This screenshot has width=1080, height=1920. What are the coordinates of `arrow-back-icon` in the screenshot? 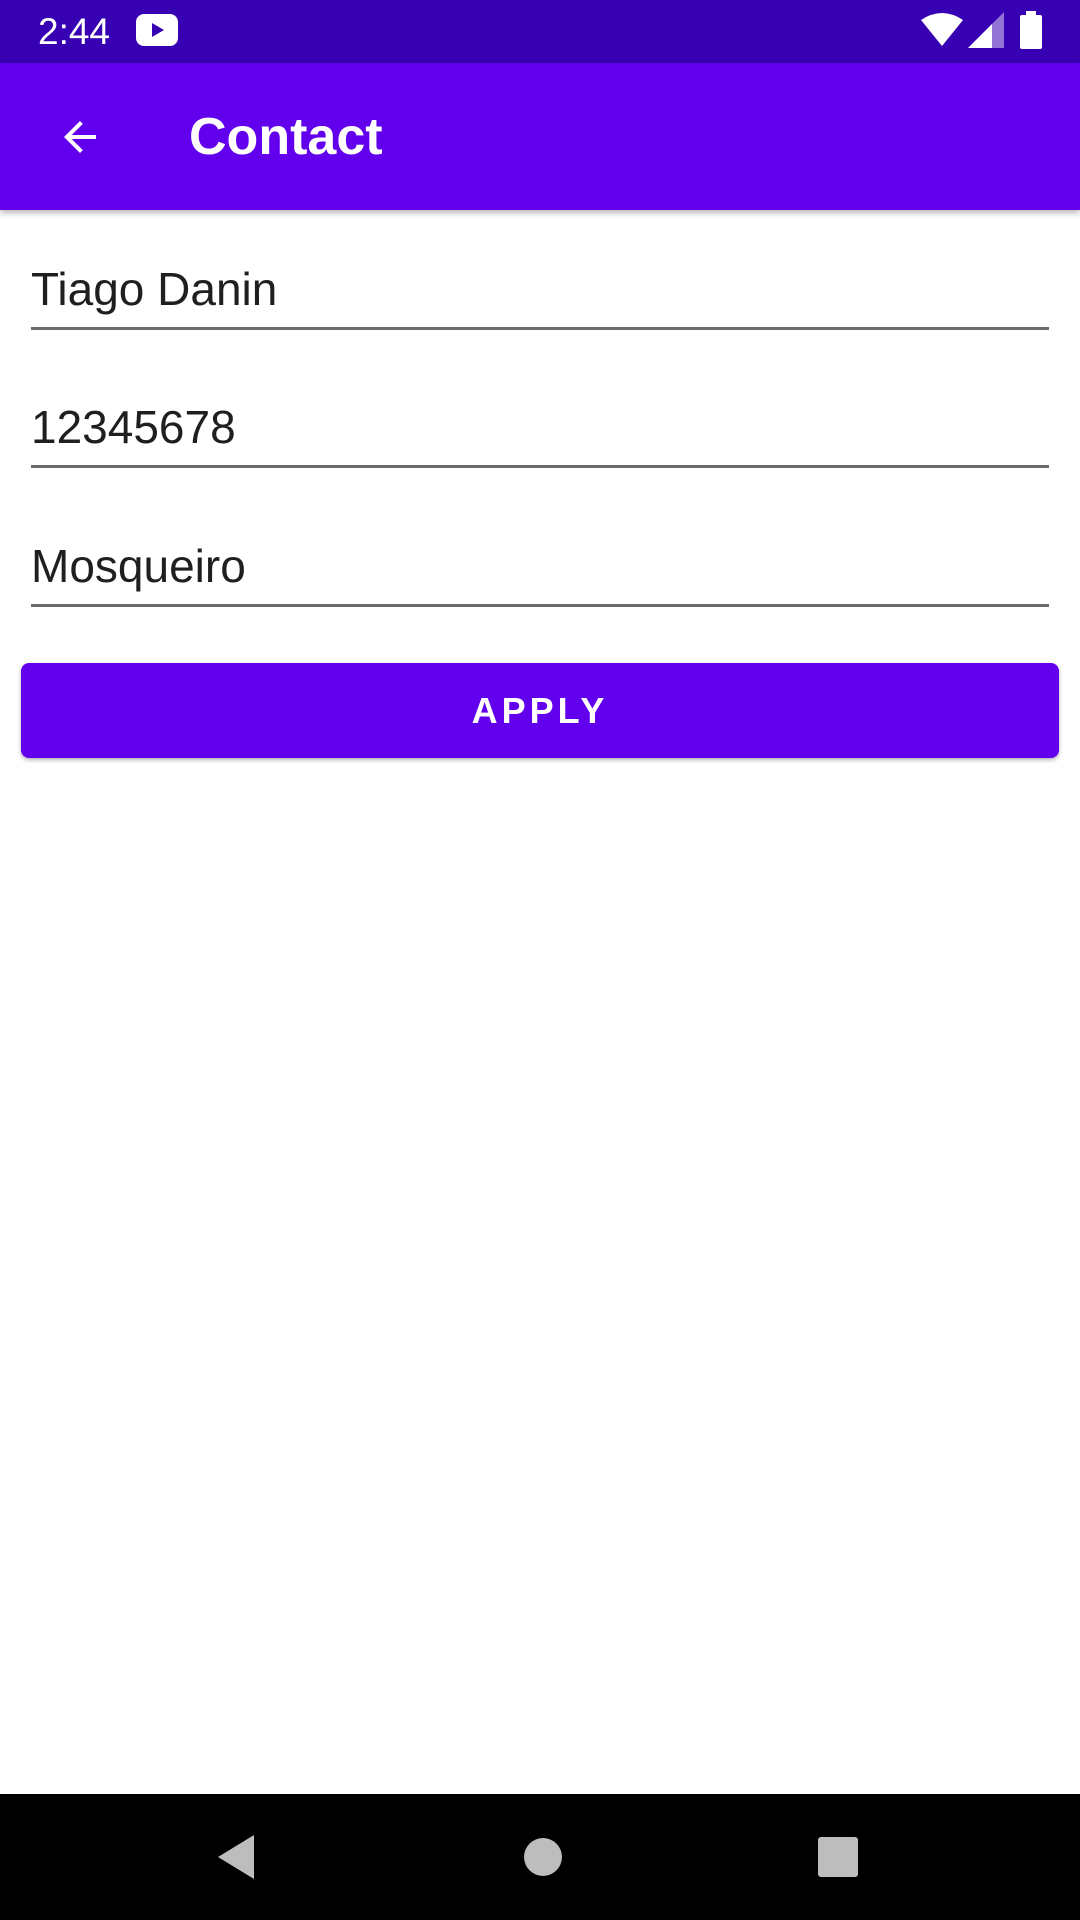 It's located at (80, 137).